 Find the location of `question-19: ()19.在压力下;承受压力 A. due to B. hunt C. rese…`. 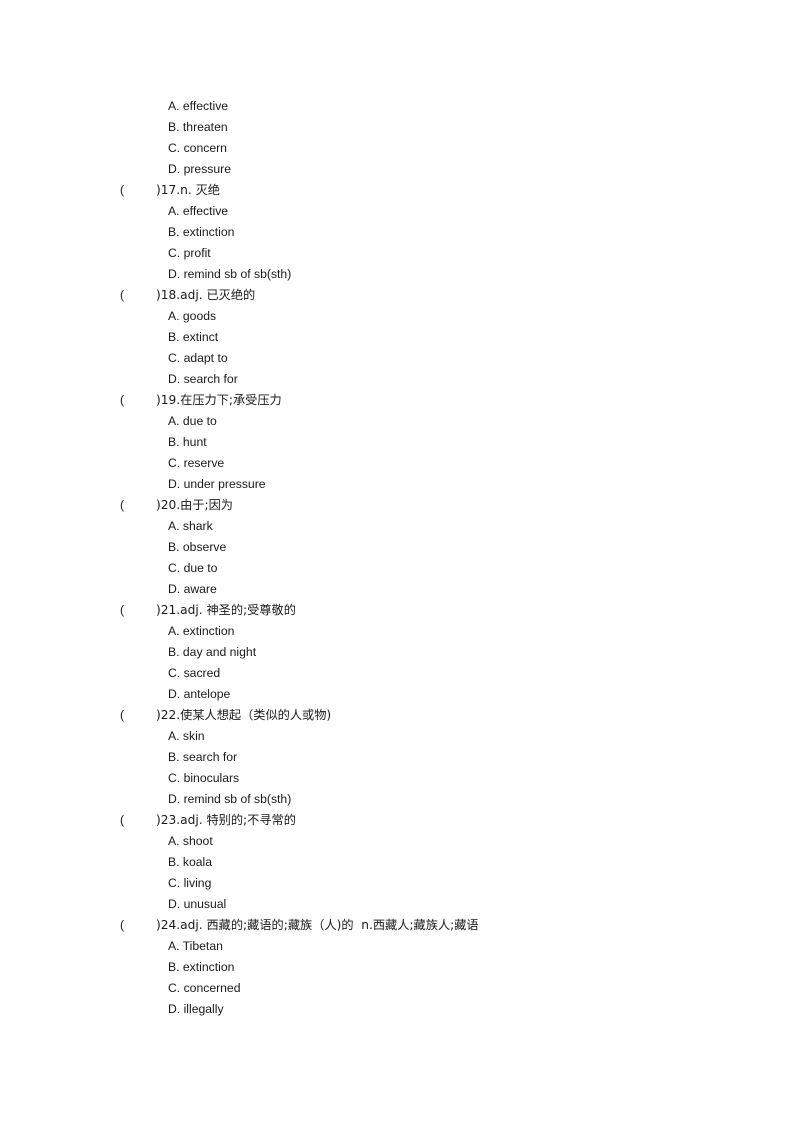

question-19: ()19.在压力下;承受压力 A. due to B. hunt C. rese… is located at coordinates (397, 442).